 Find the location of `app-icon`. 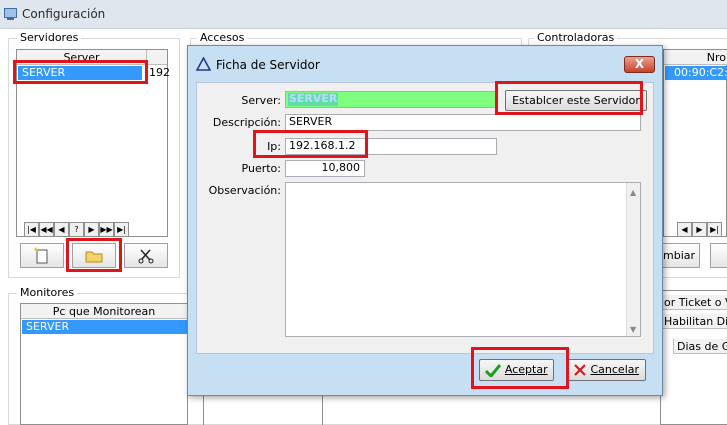

app-icon is located at coordinates (10, 14).